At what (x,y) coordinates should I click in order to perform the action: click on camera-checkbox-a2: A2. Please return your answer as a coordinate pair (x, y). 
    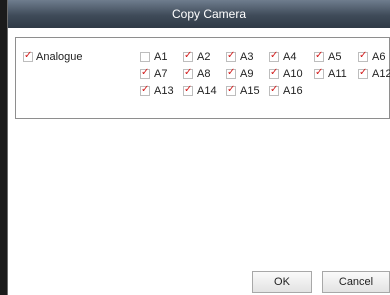
    Looking at the image, I should click on (197, 56).